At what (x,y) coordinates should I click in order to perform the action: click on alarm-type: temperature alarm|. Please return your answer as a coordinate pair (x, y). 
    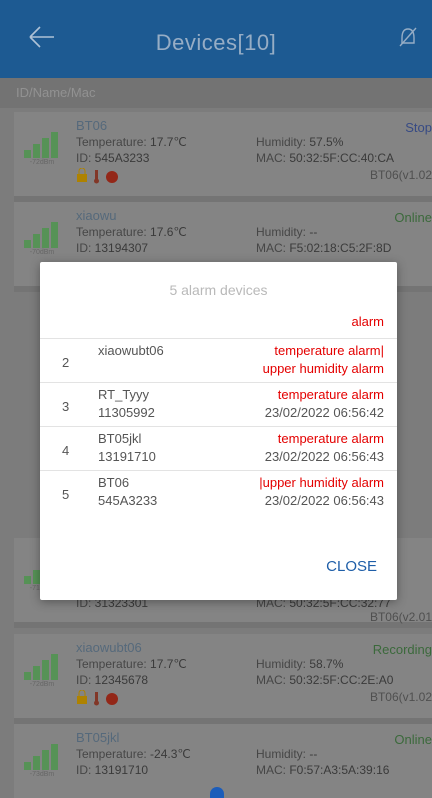
    Looking at the image, I should click on (329, 350).